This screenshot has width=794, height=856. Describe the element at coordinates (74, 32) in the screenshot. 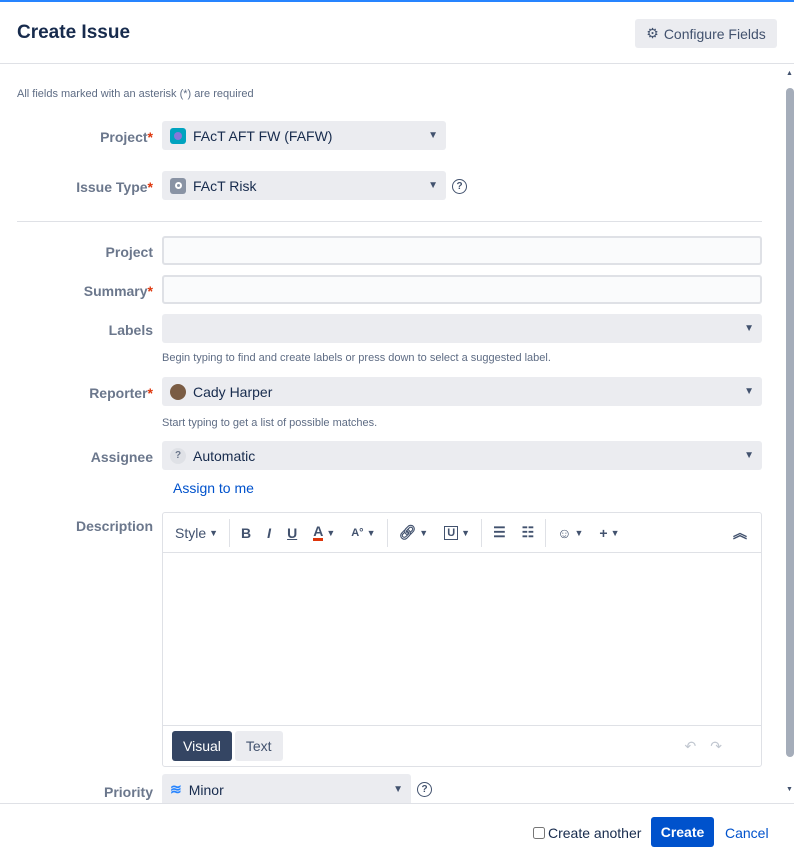

I see `dialog-title: Create Issue` at that location.